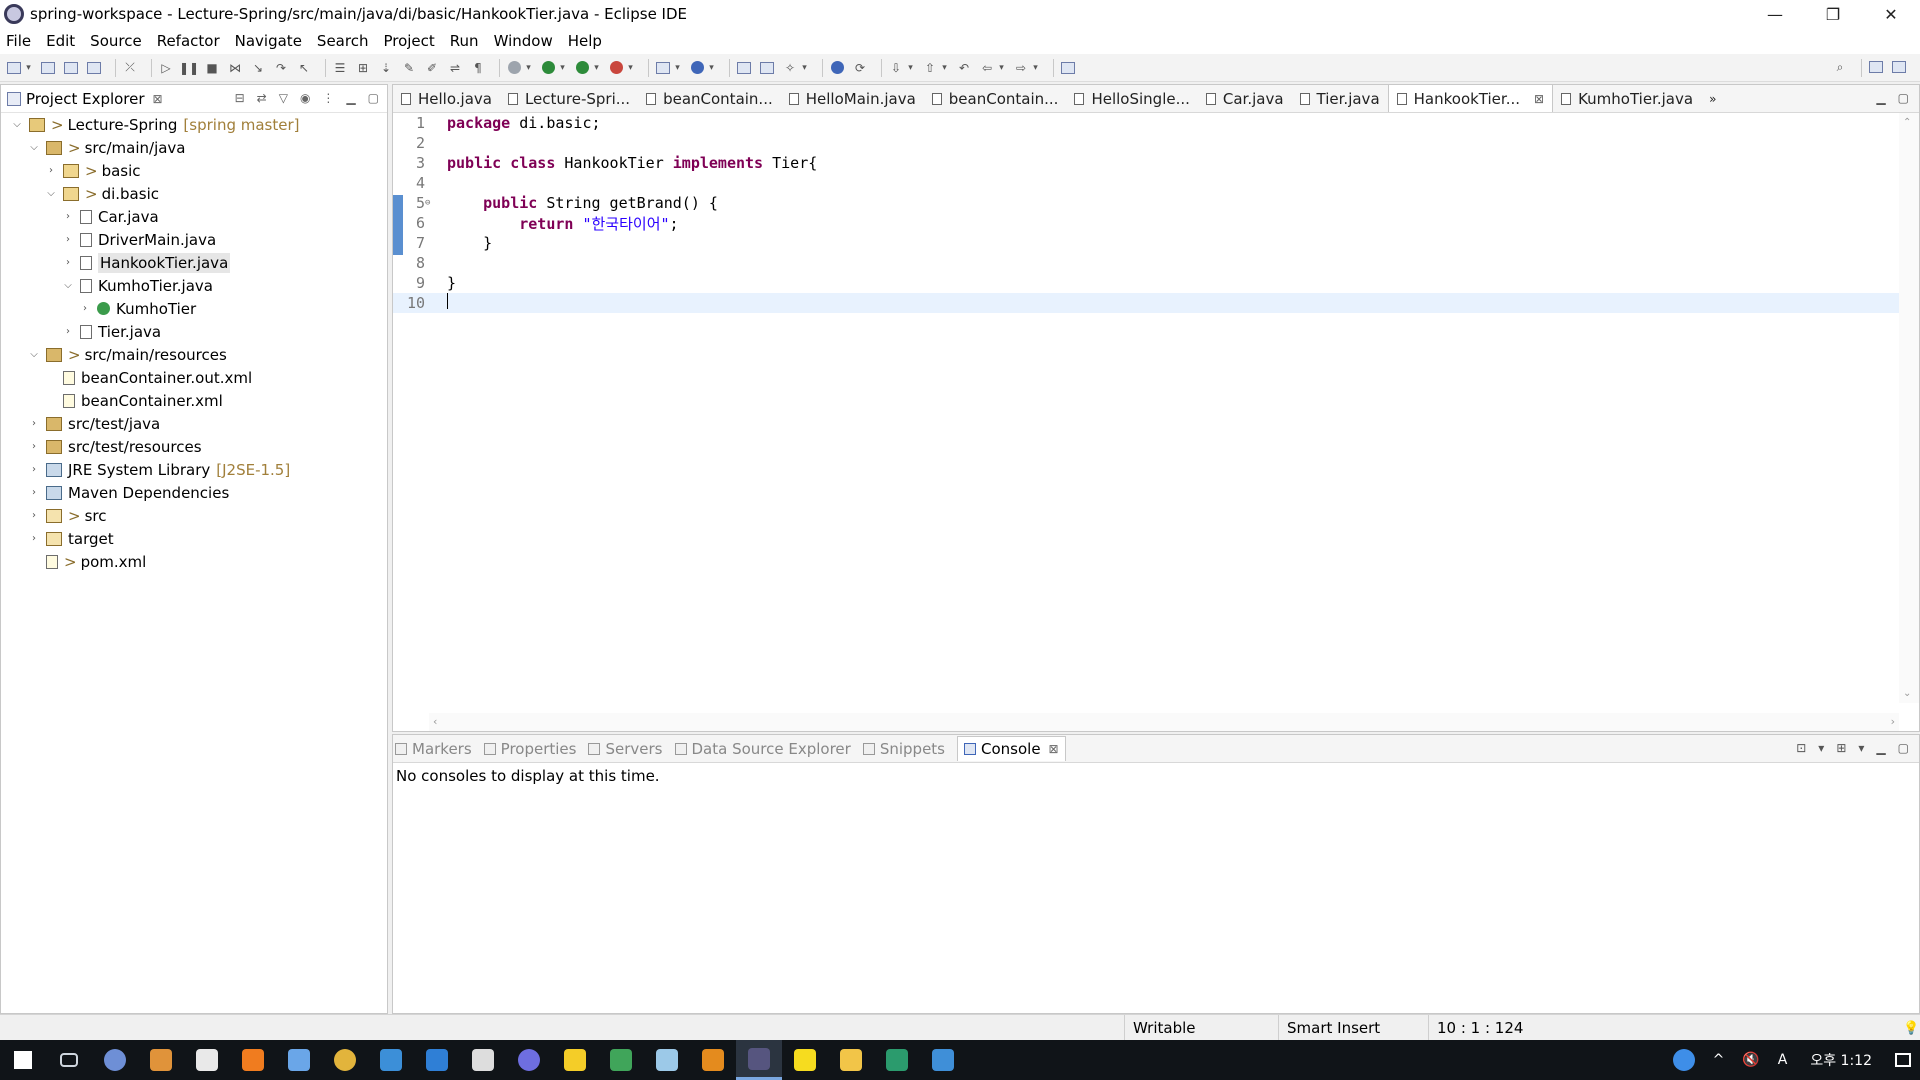 This screenshot has width=1920, height=1080. I want to click on more-tabs-icon: », so click(1712, 99).